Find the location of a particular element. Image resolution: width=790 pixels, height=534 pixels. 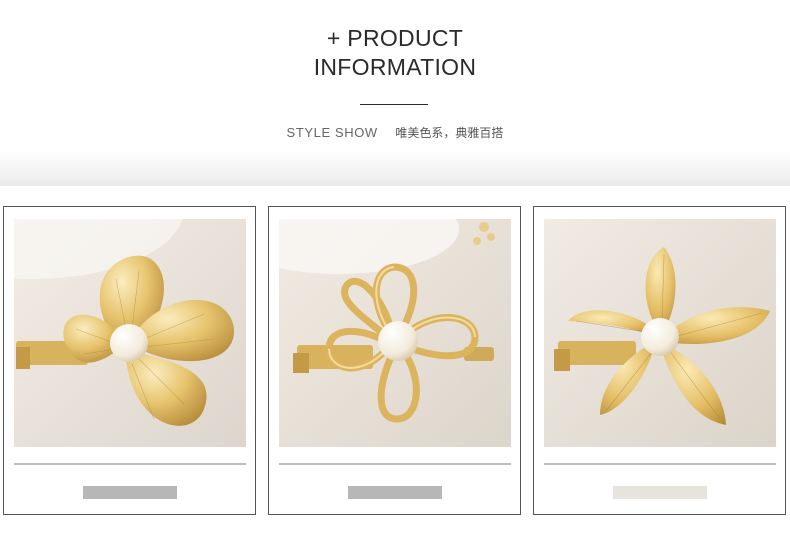

page-title: + PRODUCT INFORMATION is located at coordinates (395, 53).